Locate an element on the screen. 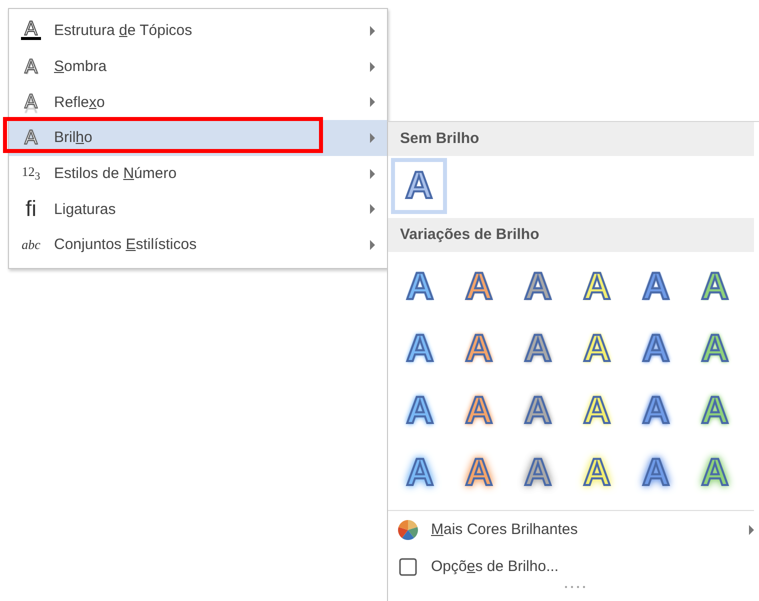  stylistic-set-icon: abc is located at coordinates (31, 244).